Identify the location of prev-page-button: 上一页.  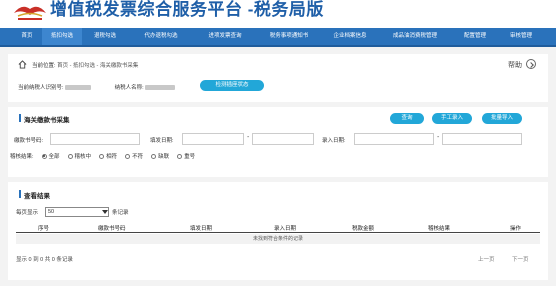
(486, 259).